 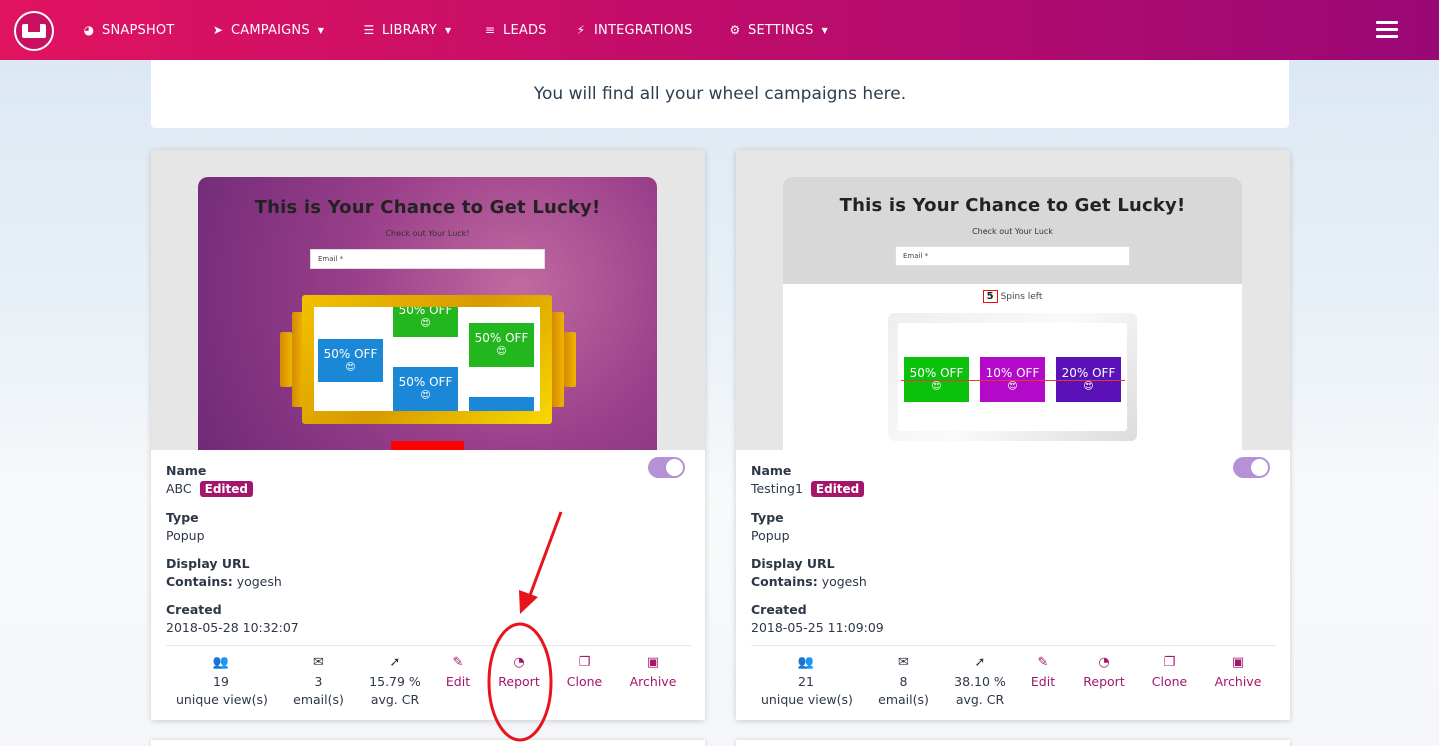 What do you see at coordinates (777, 488) in the screenshot?
I see `campaign-name: Testing1` at bounding box center [777, 488].